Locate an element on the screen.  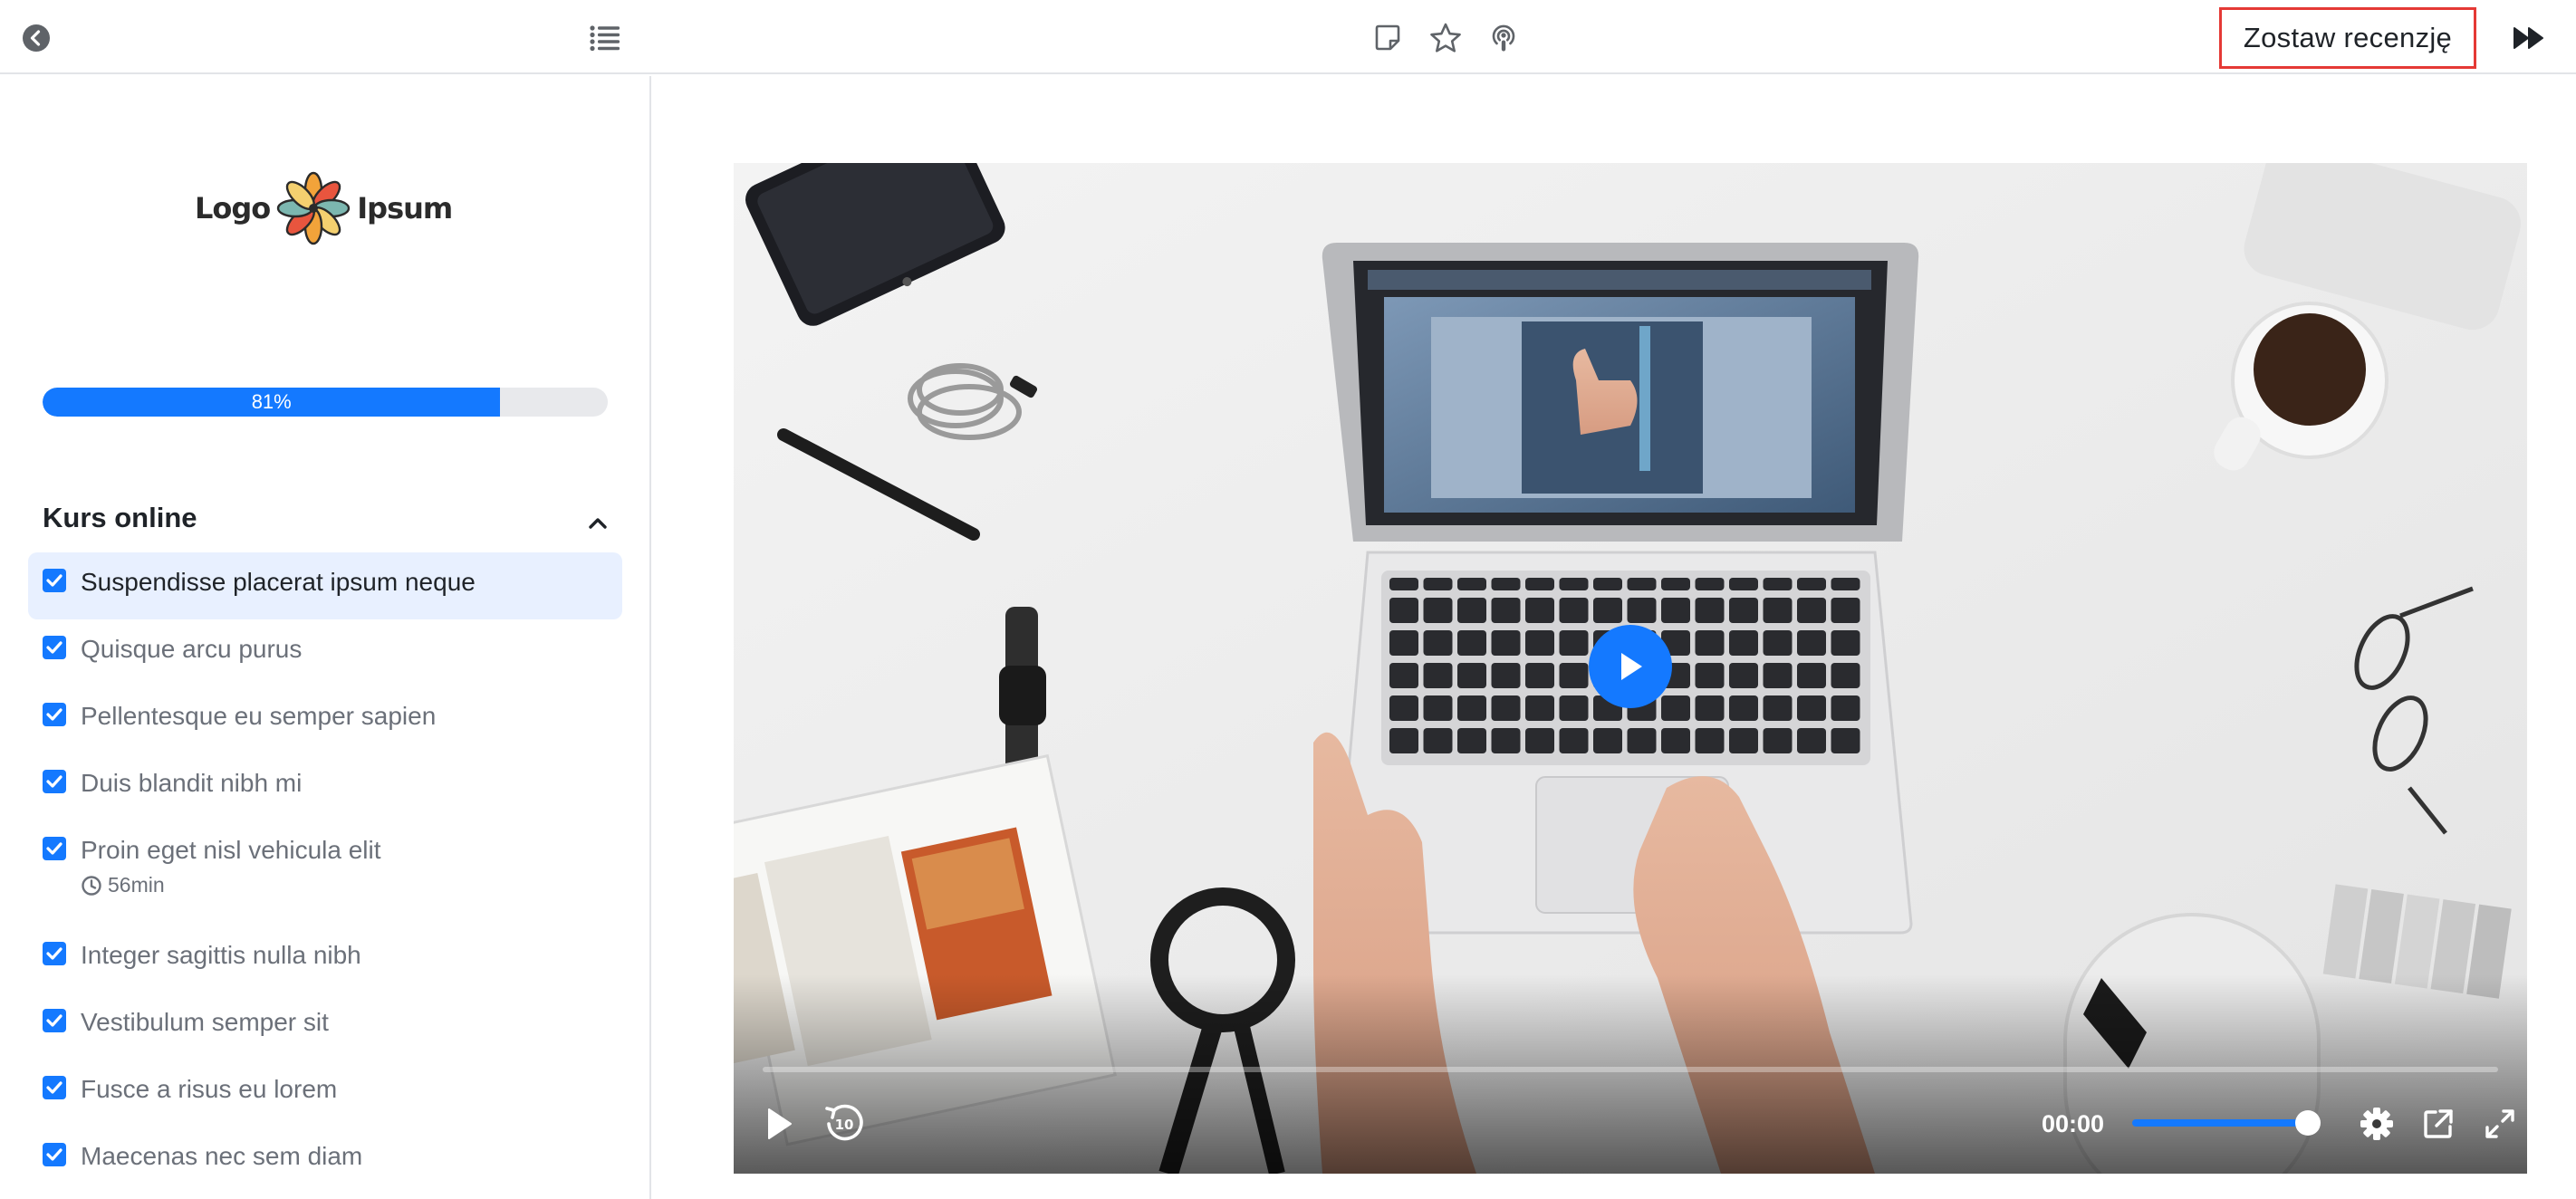
collapse-section-button is located at coordinates (597, 523).